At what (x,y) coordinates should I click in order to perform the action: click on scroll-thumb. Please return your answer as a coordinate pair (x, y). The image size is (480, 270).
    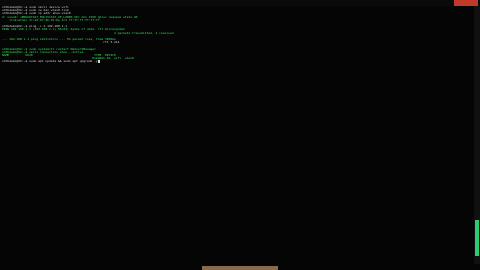
    Looking at the image, I should click on (477, 238).